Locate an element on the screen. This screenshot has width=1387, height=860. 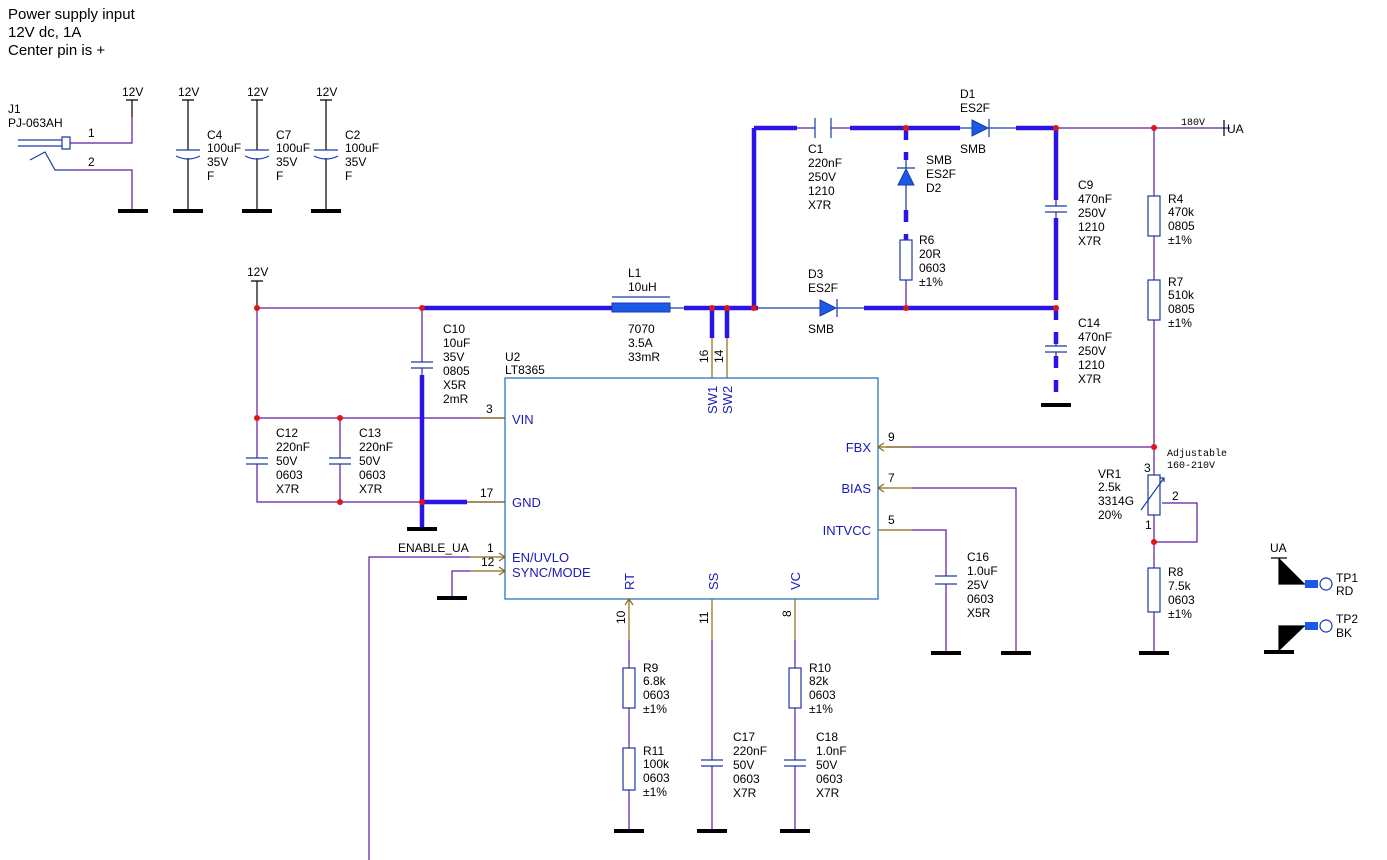
c1-size: 1210 is located at coordinates (821, 191).